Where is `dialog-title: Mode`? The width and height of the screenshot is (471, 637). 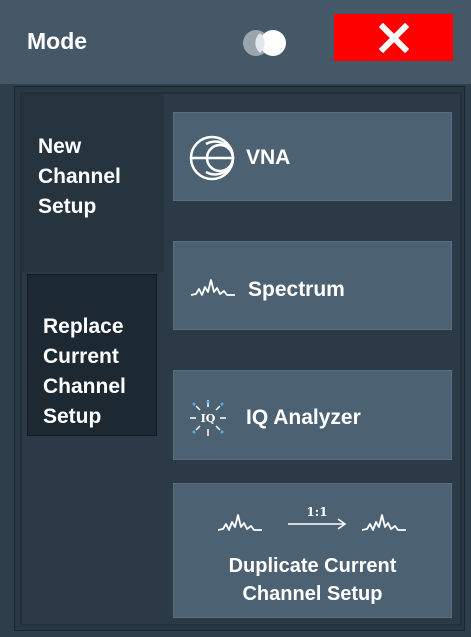
dialog-title: Mode is located at coordinates (57, 41).